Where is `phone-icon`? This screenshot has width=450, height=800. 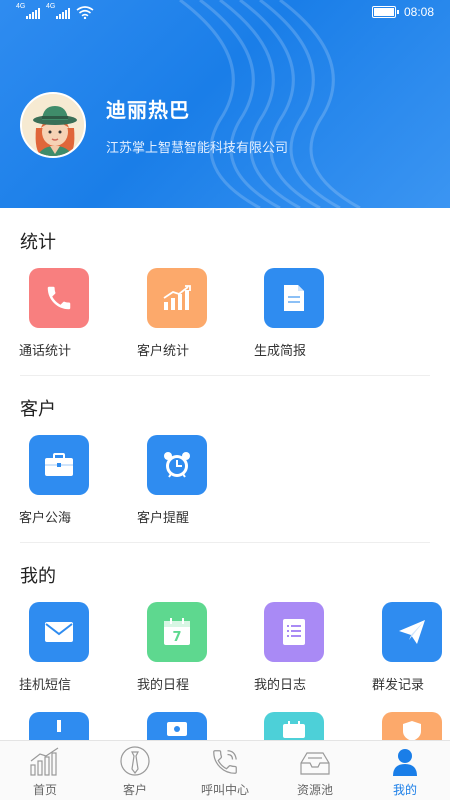 phone-icon is located at coordinates (59, 298).